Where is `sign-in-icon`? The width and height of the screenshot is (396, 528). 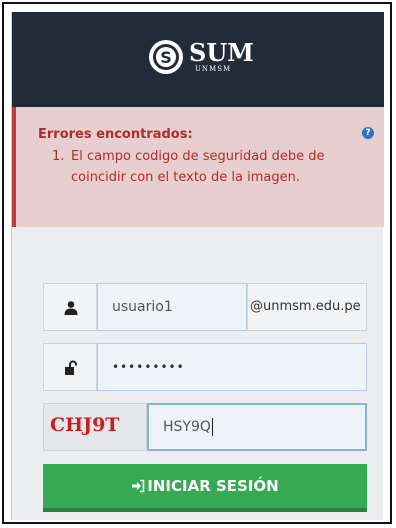
sign-in-icon is located at coordinates (138, 486).